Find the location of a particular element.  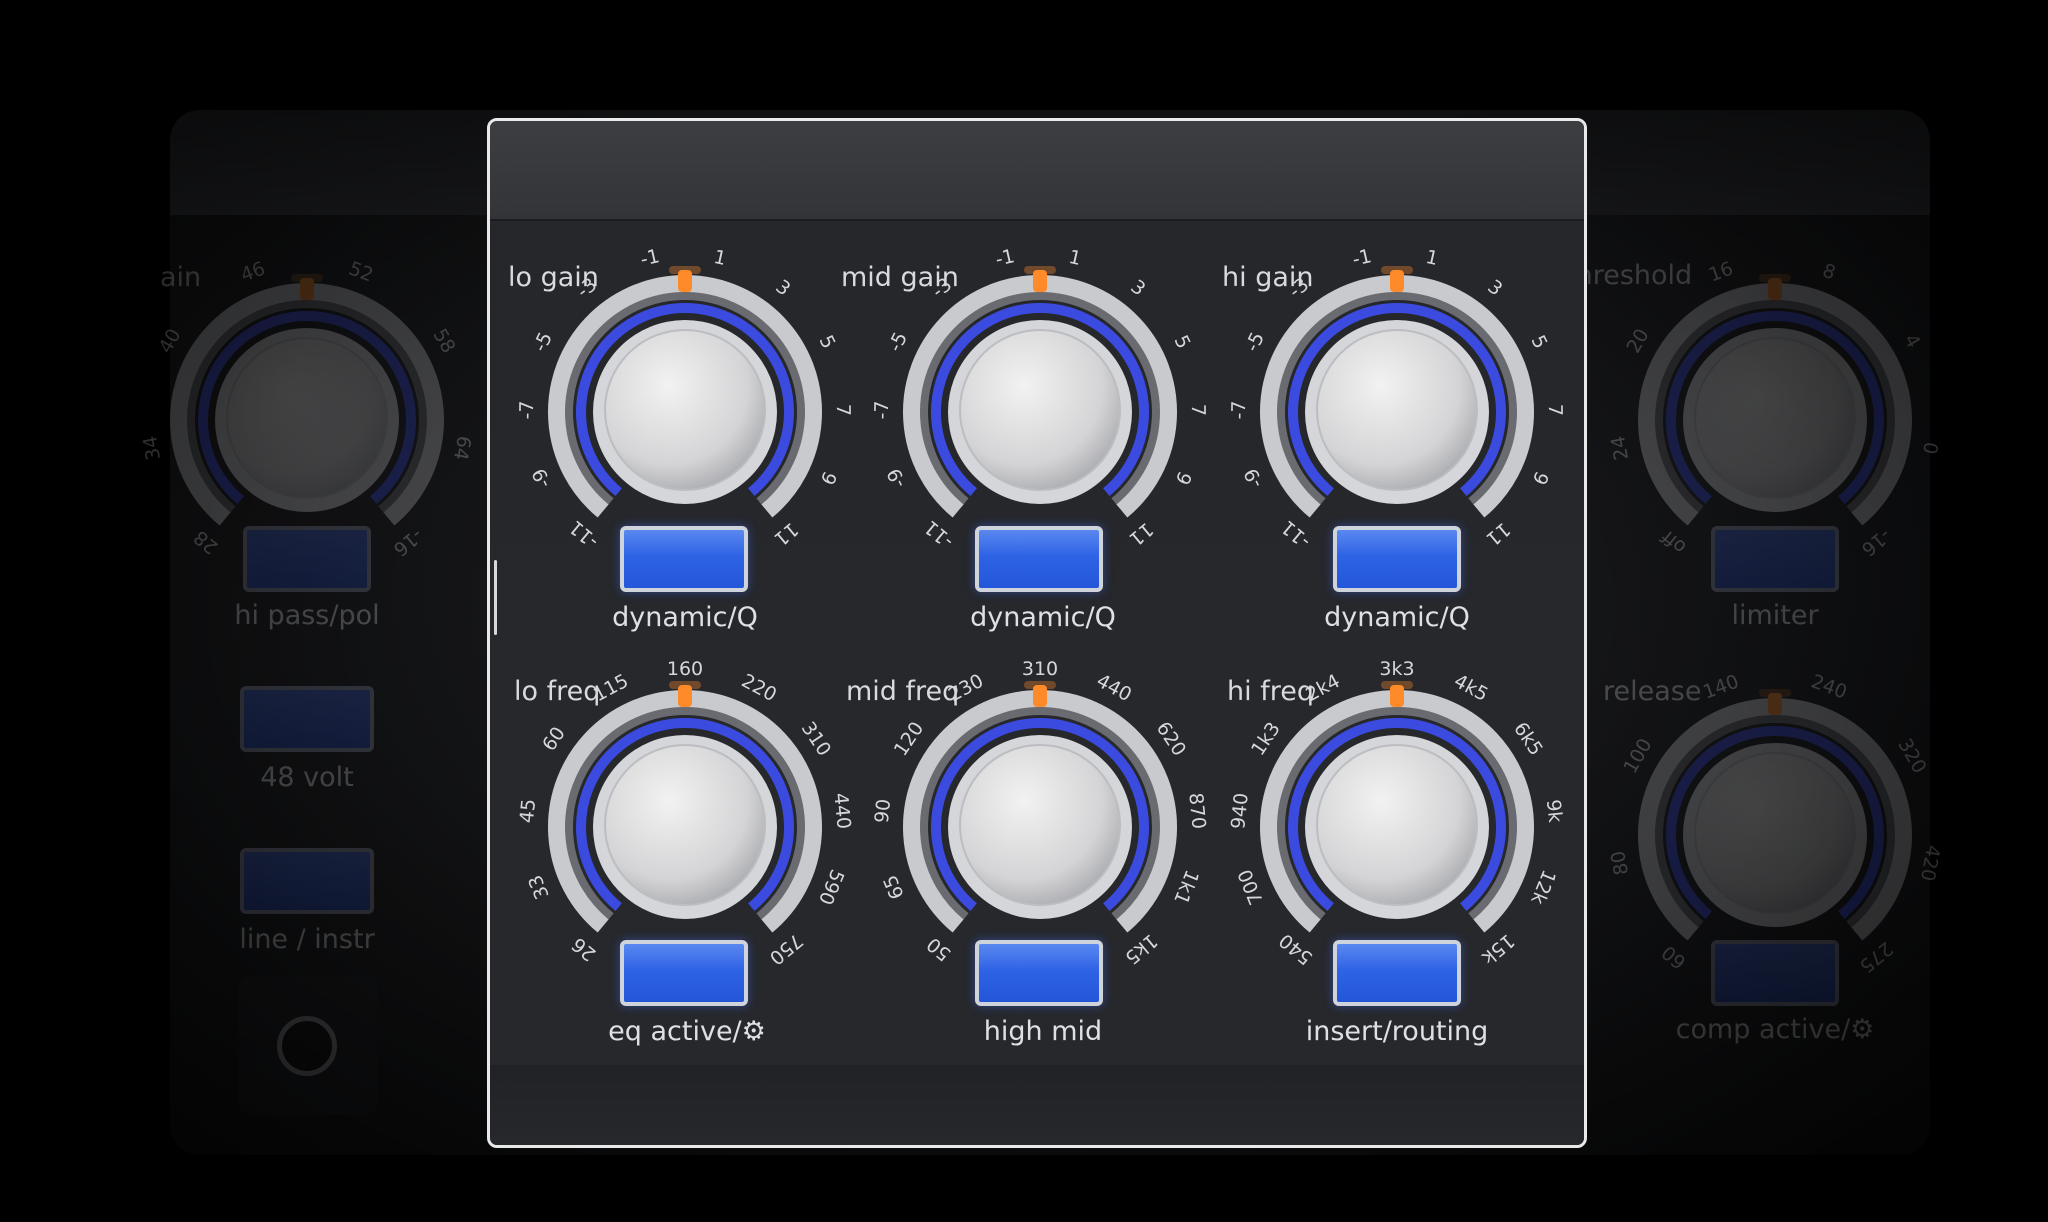

dial-tick-label: 870 is located at coordinates (1197, 811).